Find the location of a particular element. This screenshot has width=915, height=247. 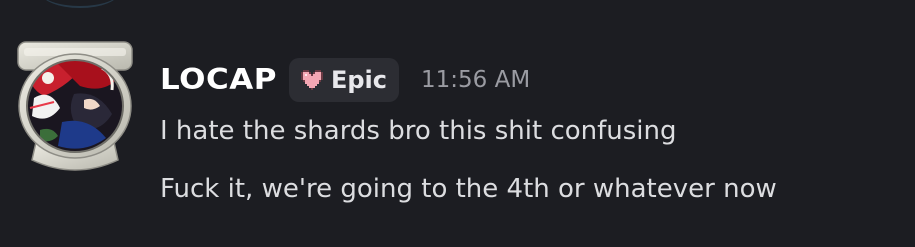

message-timestamp: 11:56 AM is located at coordinates (475, 80).